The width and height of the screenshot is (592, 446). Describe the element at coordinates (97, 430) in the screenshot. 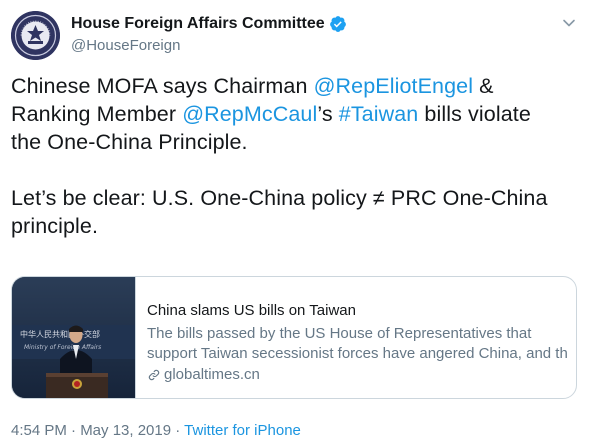

I see `timestamp: 4:54 PM · May 13, 2019 ·` at that location.